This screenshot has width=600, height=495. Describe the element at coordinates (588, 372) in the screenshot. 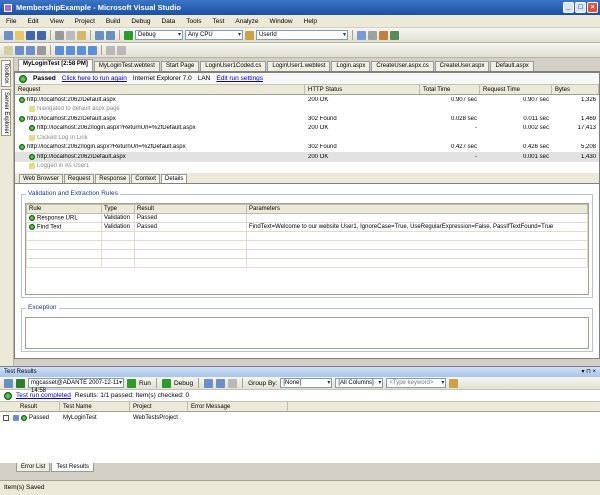

I see `close-icon: ▾ ⊓ ×` at that location.